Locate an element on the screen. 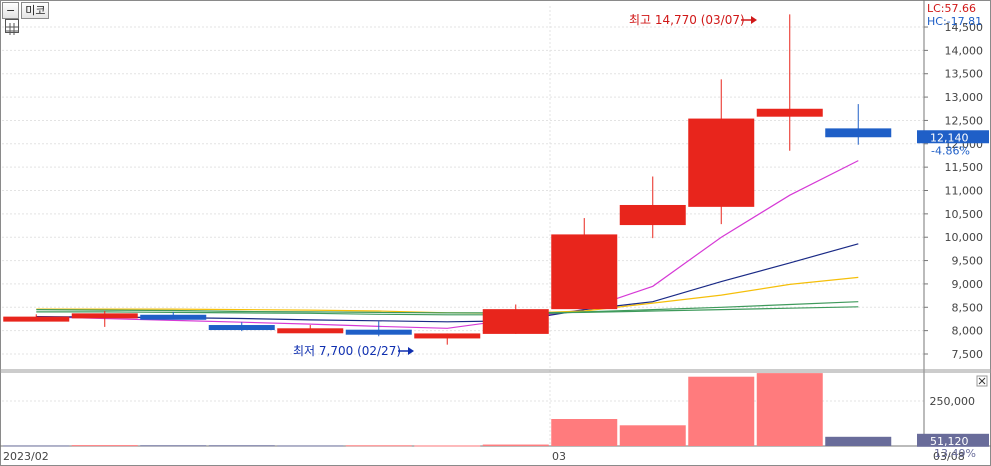 The height and width of the screenshot is (466, 991). date-axis-labels: 2023/02 03 03/08 is located at coordinates (484, 456).